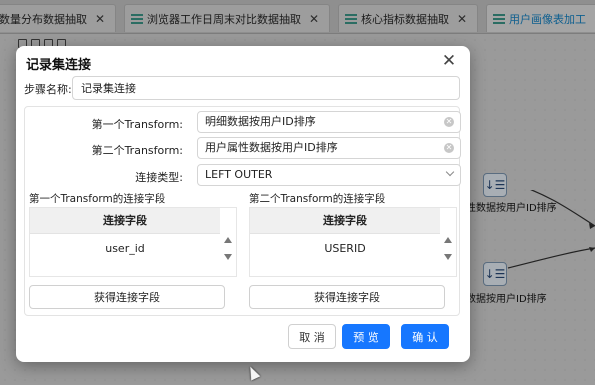  Describe the element at coordinates (547, 19) in the screenshot. I see `tab-label: 用户画像表加工` at that location.